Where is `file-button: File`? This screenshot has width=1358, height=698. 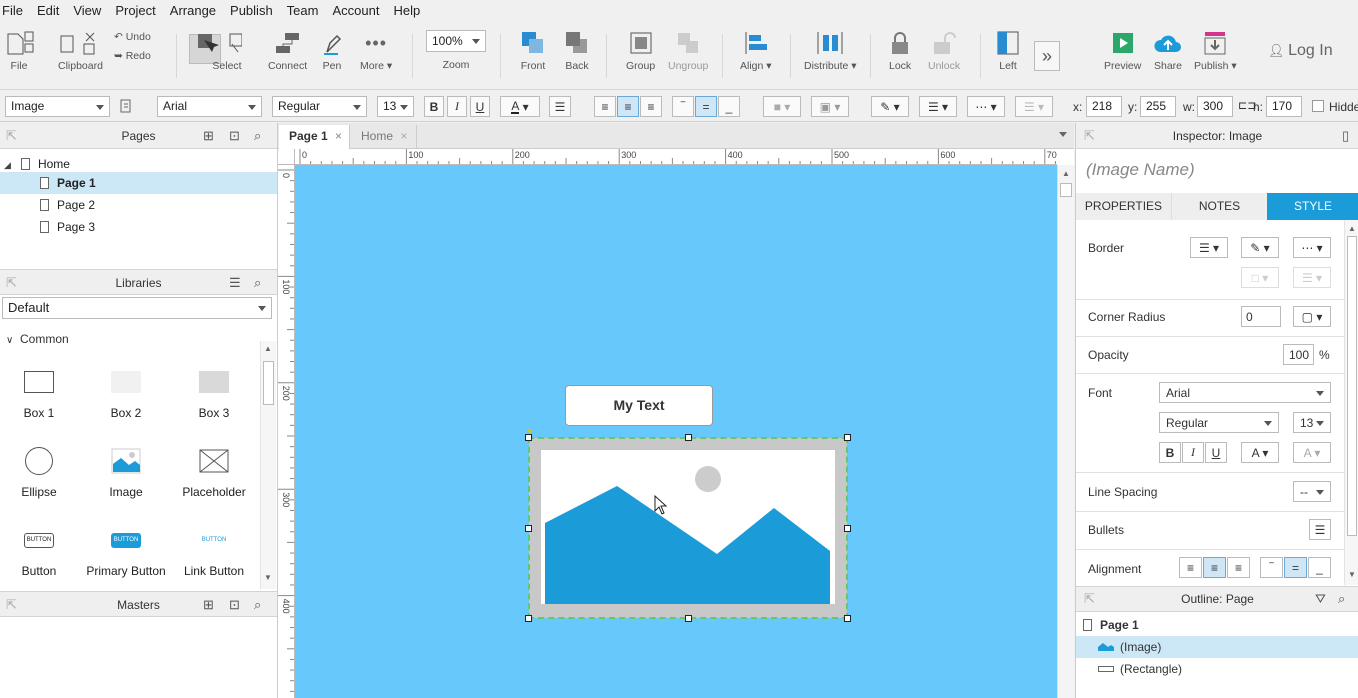 file-button: File is located at coordinates (19, 51).